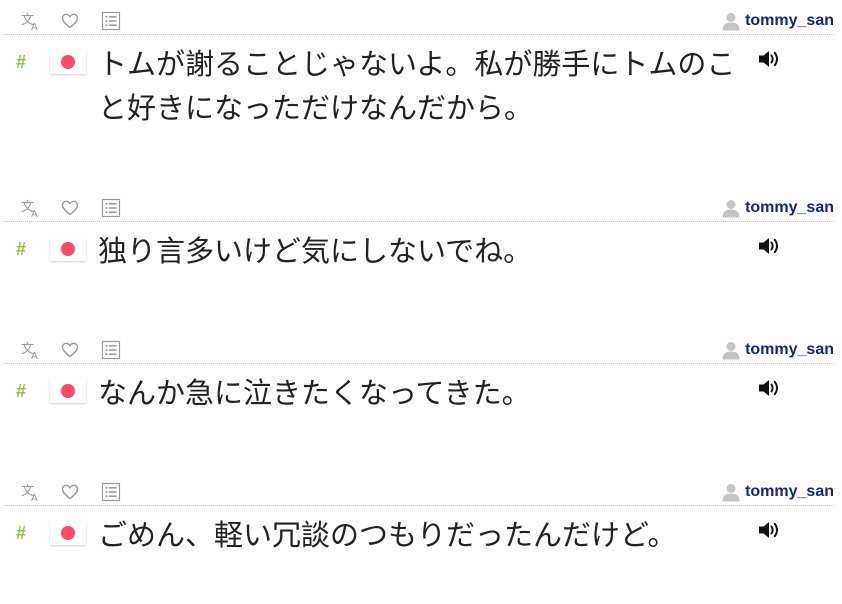  What do you see at coordinates (387, 535) in the screenshot?
I see `sentence-text: ごめん、軽い冗談のつもりだったんだけど。` at bounding box center [387, 535].